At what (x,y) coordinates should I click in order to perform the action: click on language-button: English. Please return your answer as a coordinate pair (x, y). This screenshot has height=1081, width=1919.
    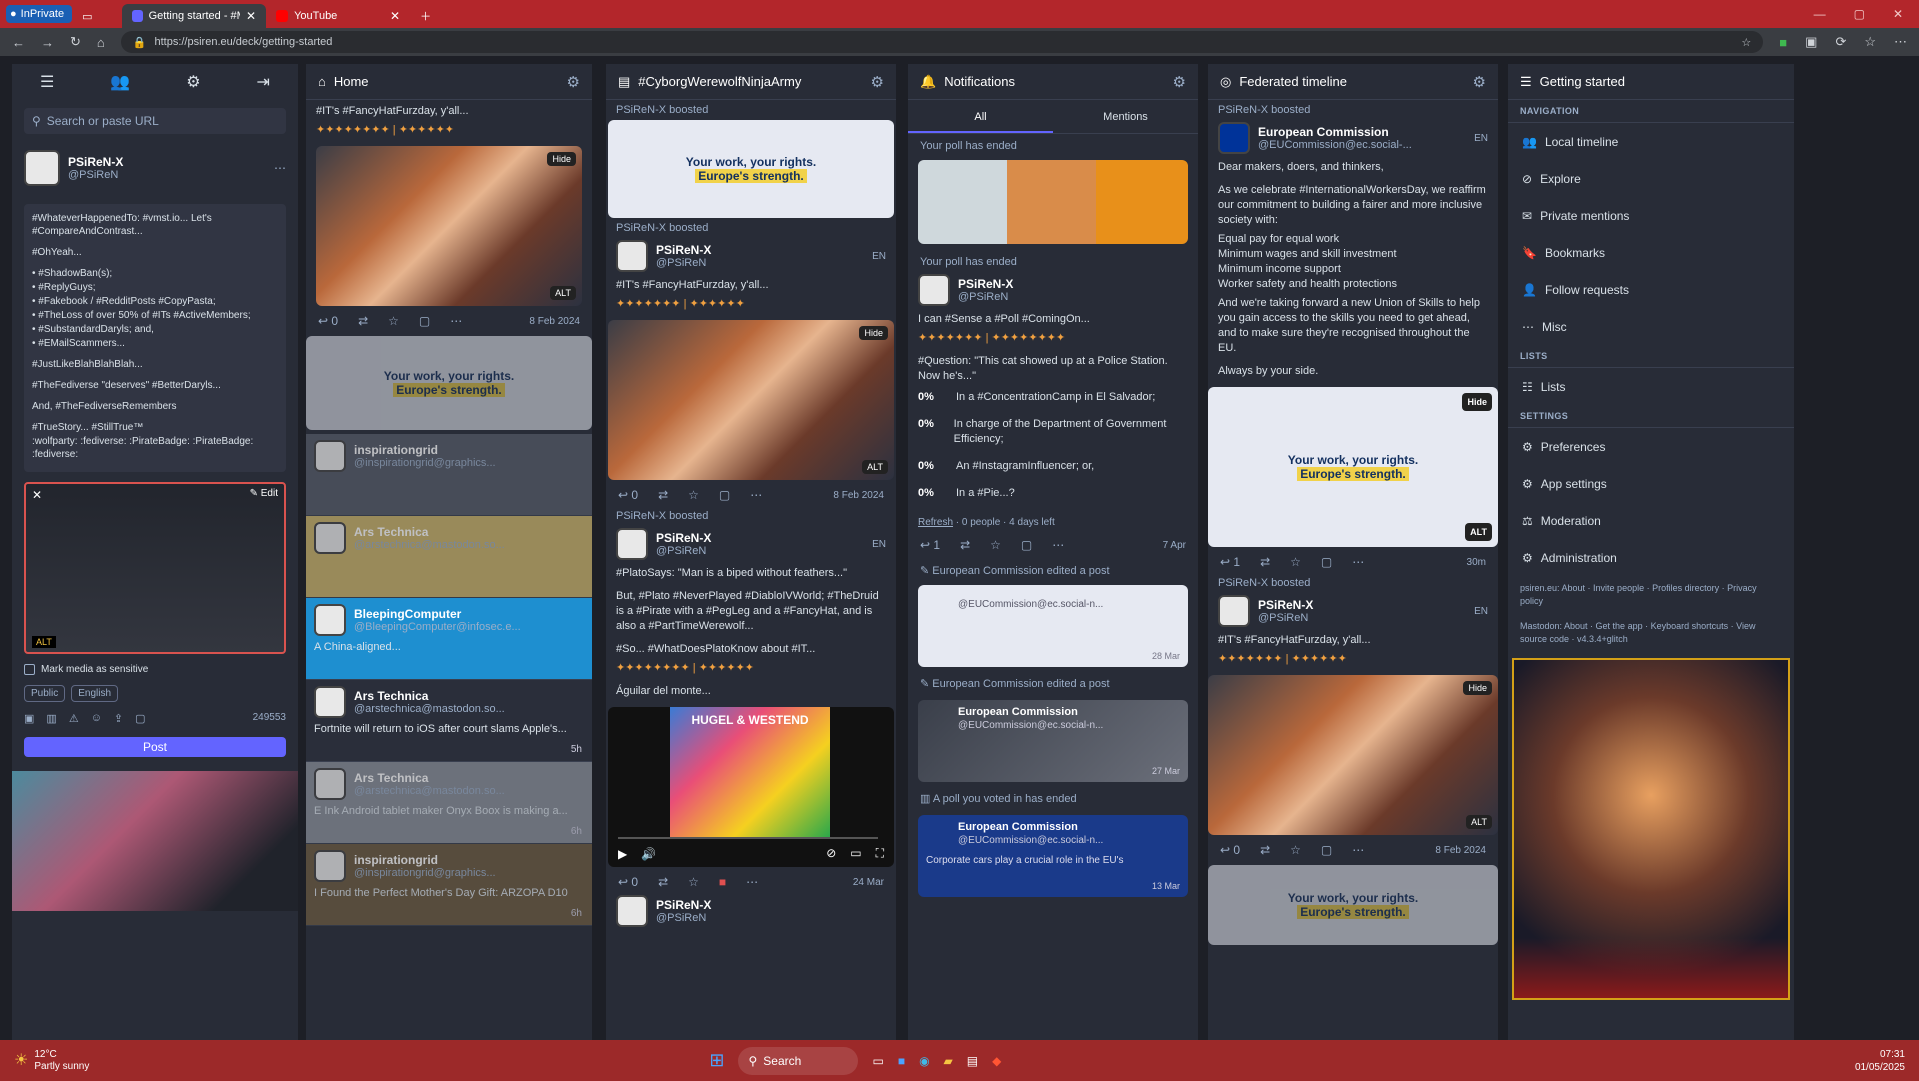
    Looking at the image, I should click on (95, 693).